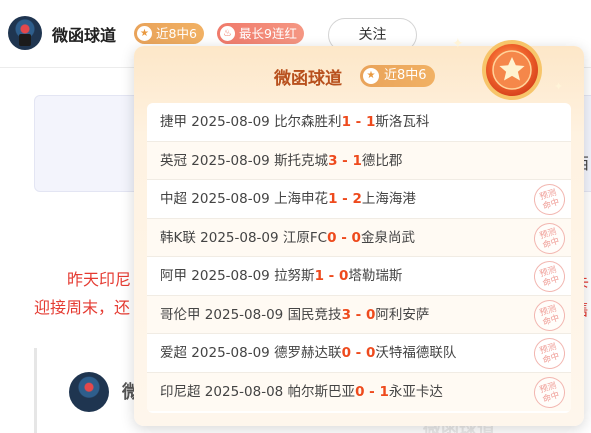 Image resolution: width=591 pixels, height=433 pixels. I want to click on match-date: 2025-08-08, so click(244, 391).